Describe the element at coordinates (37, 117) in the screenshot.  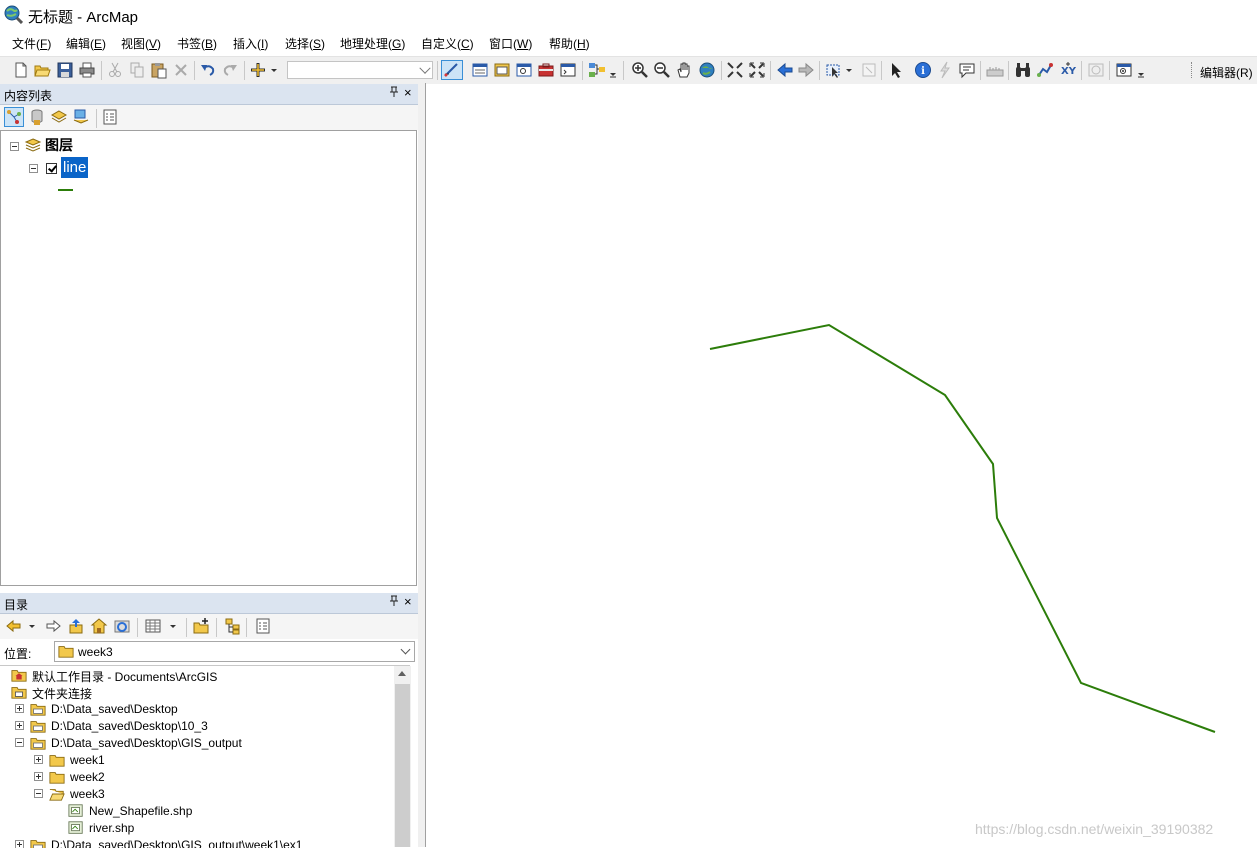
I see `list-by-source-icon` at that location.